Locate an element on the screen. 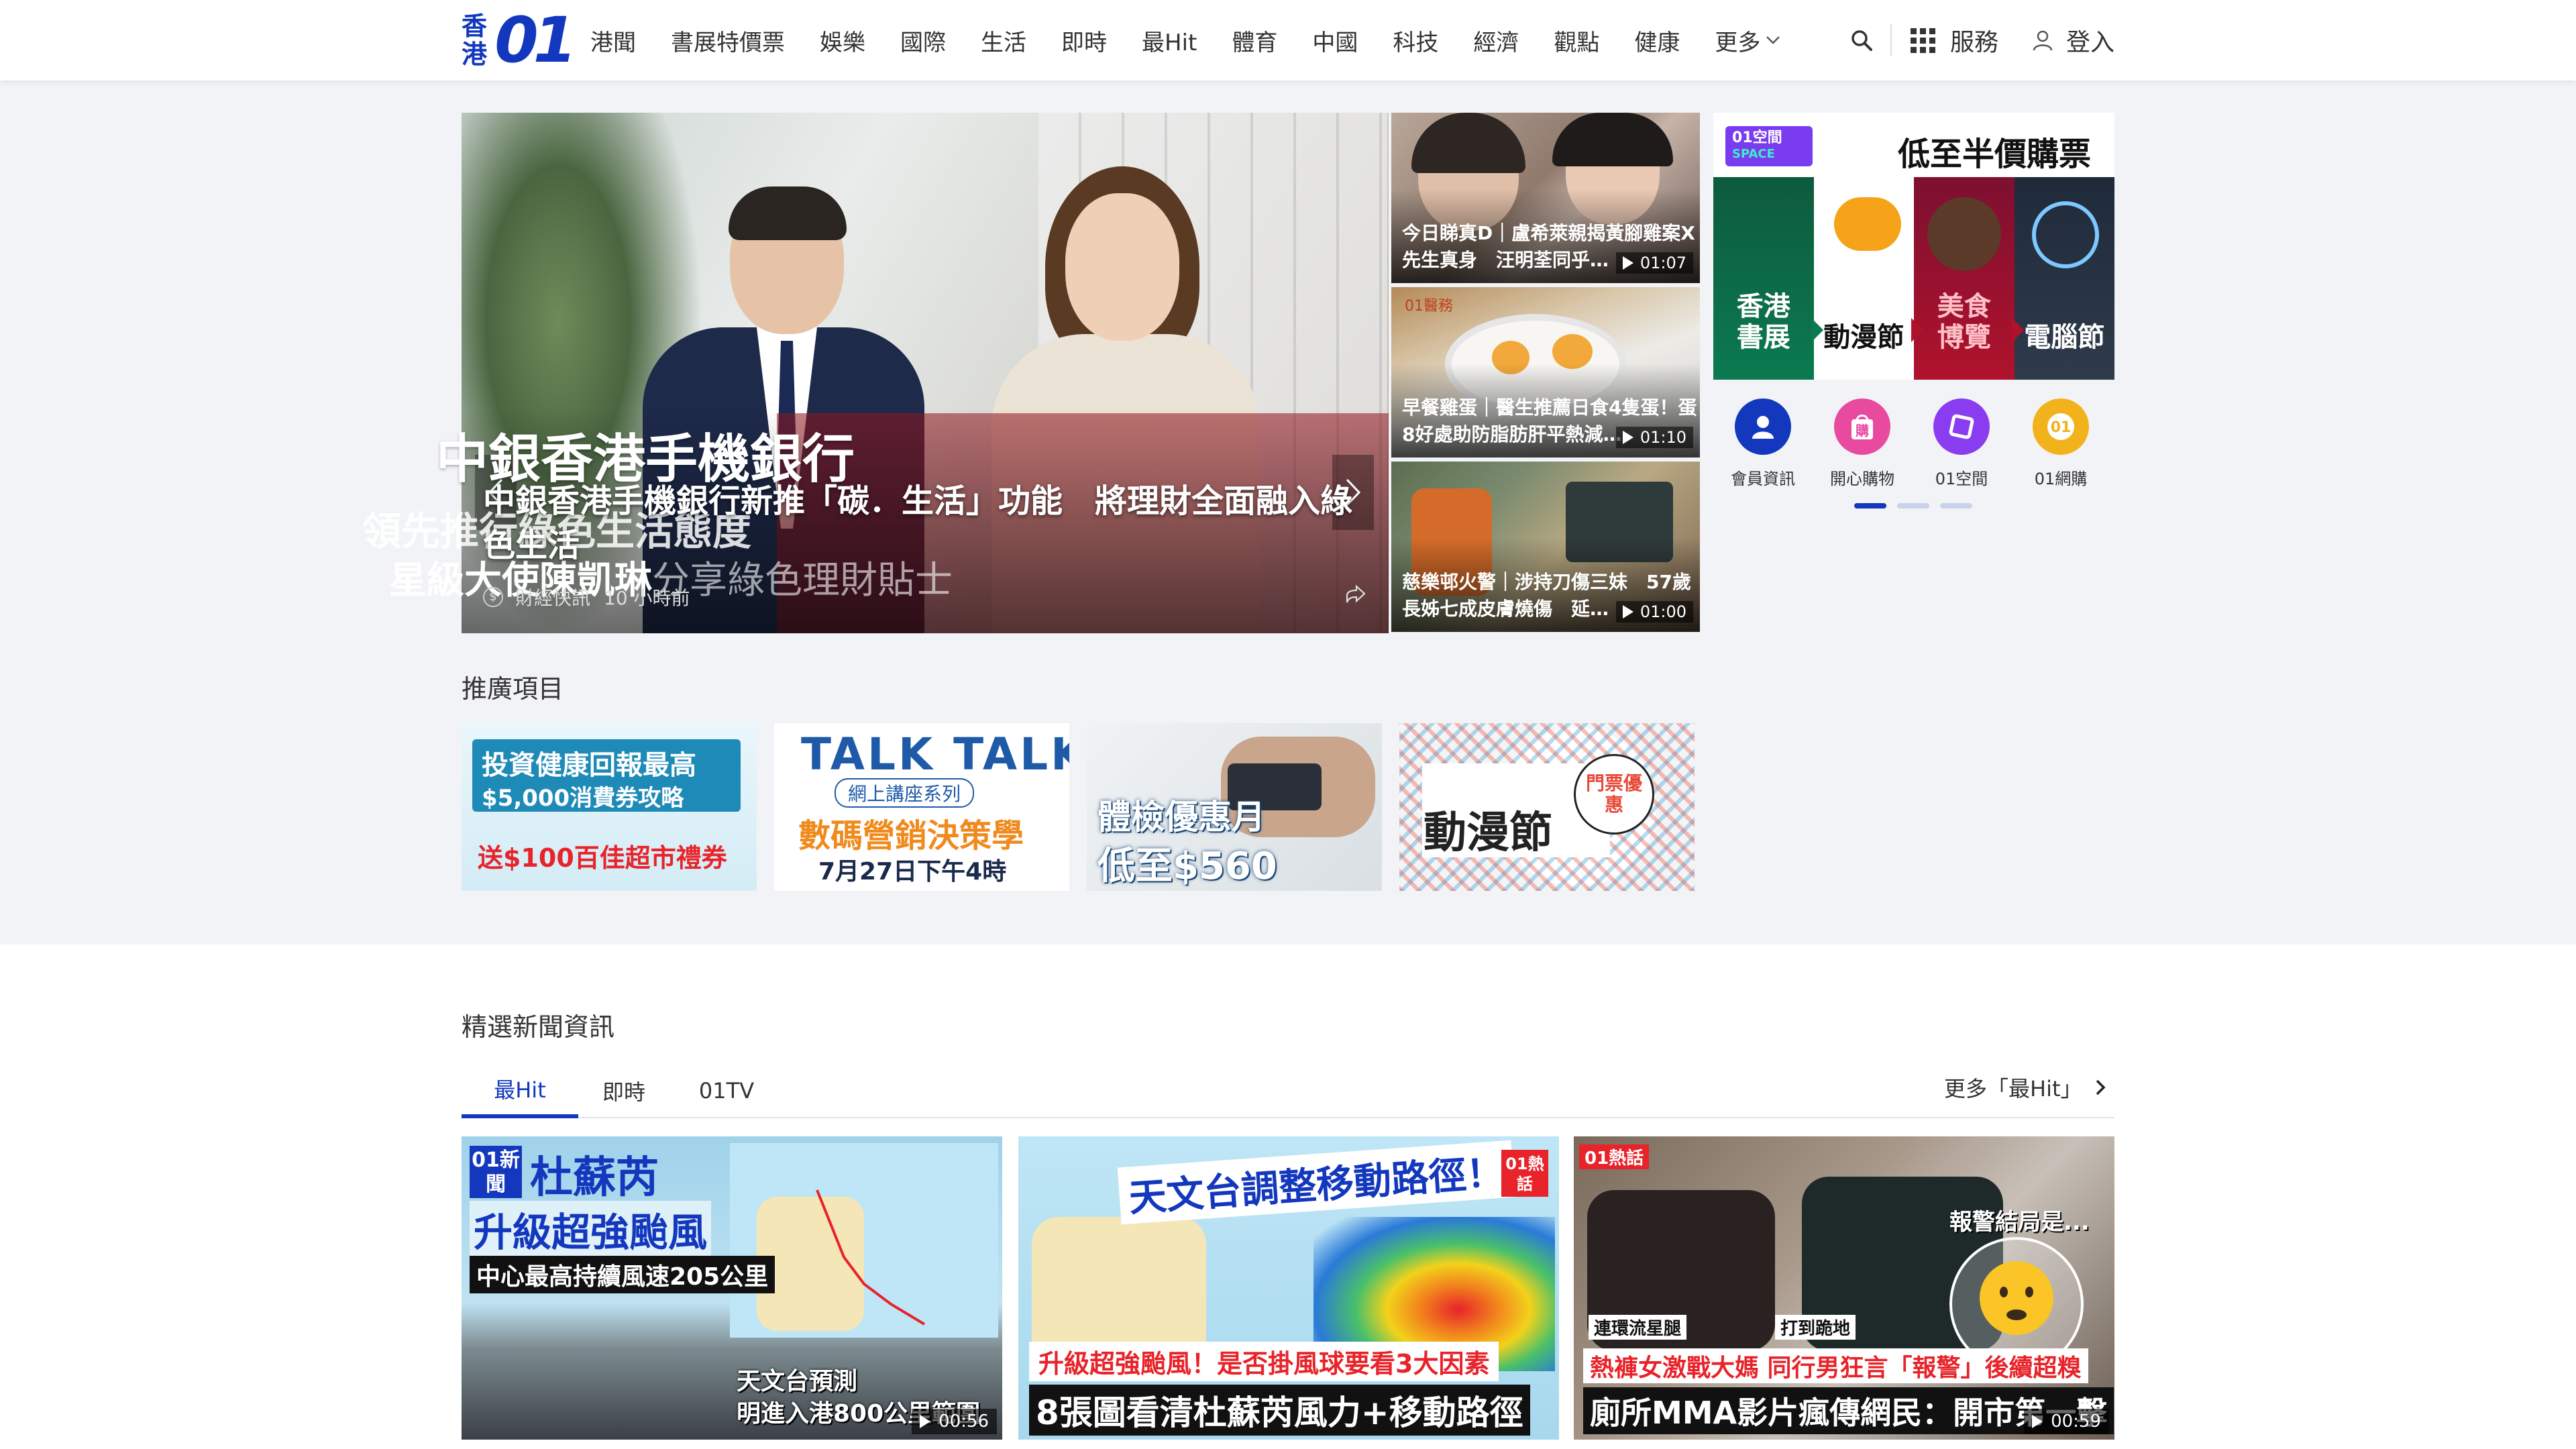 This screenshot has width=2576, height=1449. ticket-promo-banner: 01空間 SPACE 低至半價購票 香港 書展 動漫節 美食 博覽 電腦節 is located at coordinates (1913, 246).